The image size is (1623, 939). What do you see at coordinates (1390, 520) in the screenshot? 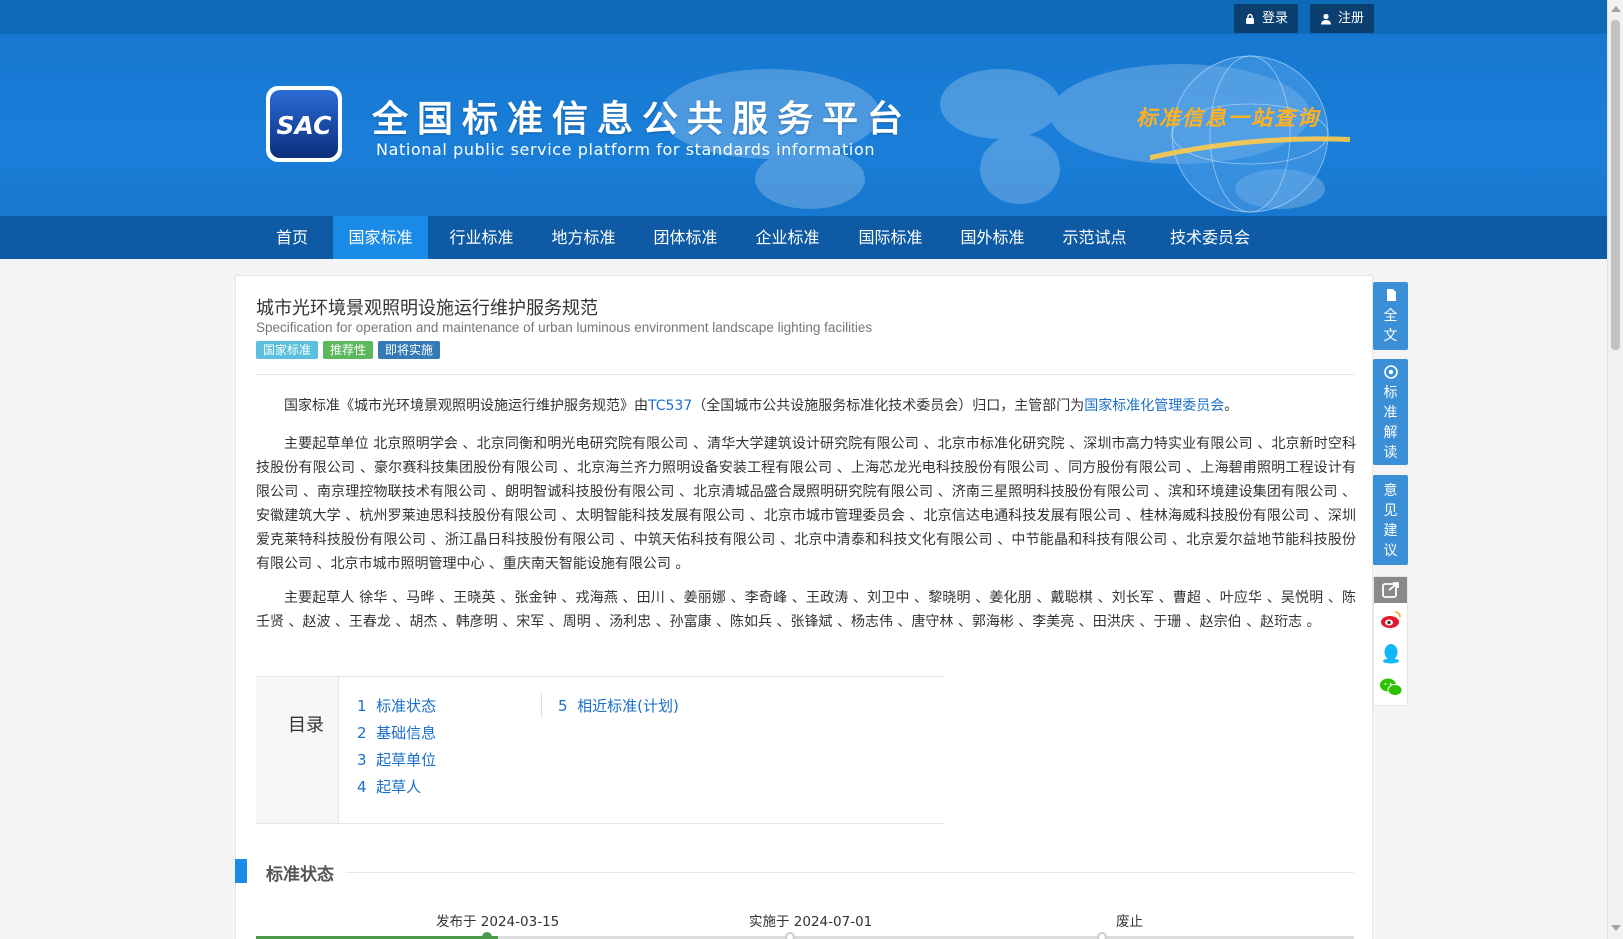
I see `feedback-button: 意 见 建 议` at bounding box center [1390, 520].